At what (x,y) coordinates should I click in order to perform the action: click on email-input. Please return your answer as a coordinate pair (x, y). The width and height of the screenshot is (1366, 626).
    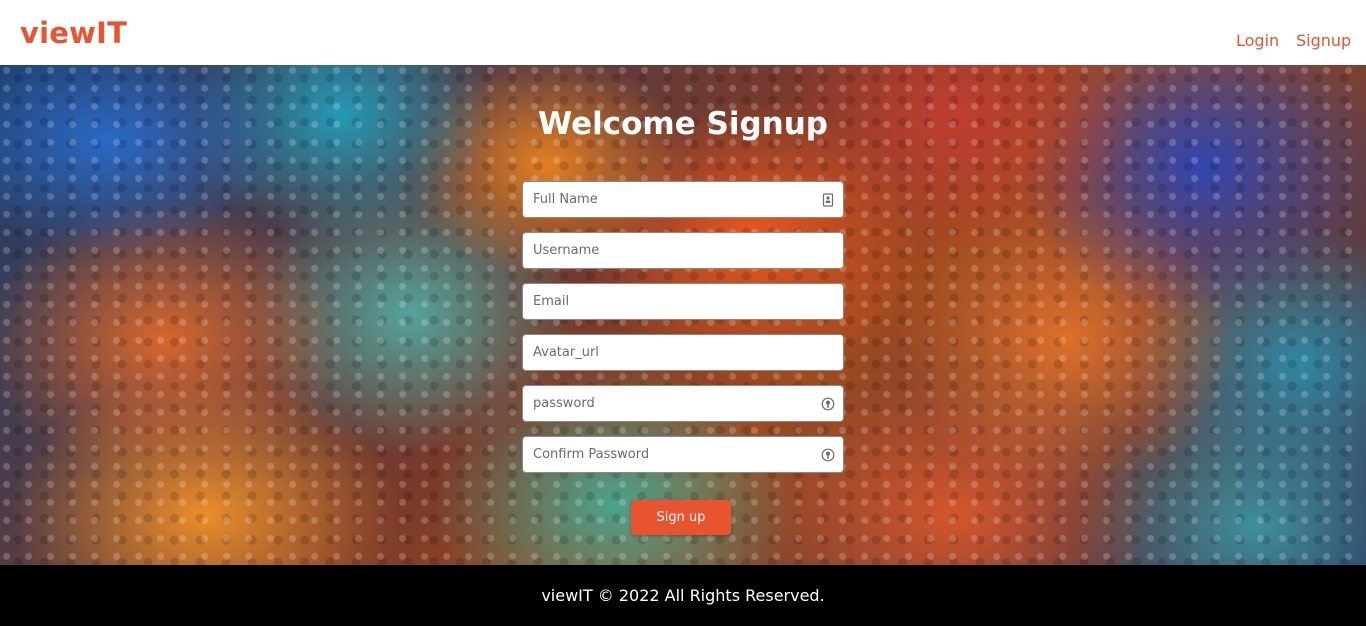
    Looking at the image, I should click on (683, 301).